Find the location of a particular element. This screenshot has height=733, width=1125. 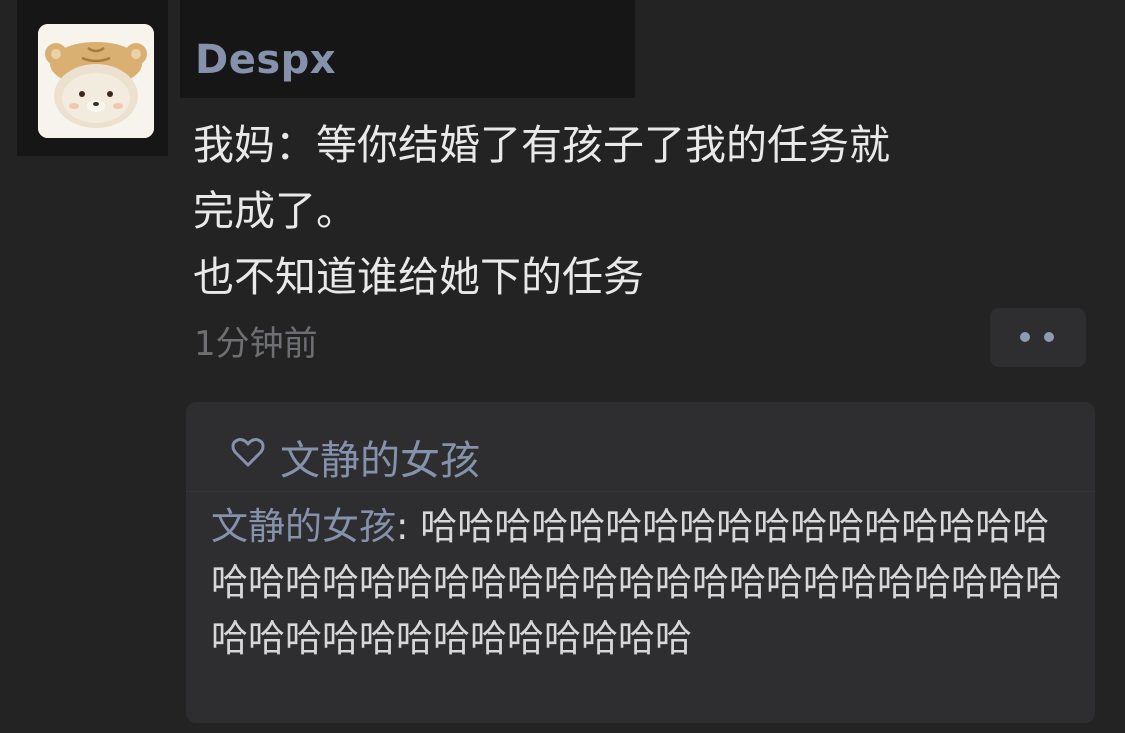

commenter-name: 文静的女孩 is located at coordinates (303, 526).